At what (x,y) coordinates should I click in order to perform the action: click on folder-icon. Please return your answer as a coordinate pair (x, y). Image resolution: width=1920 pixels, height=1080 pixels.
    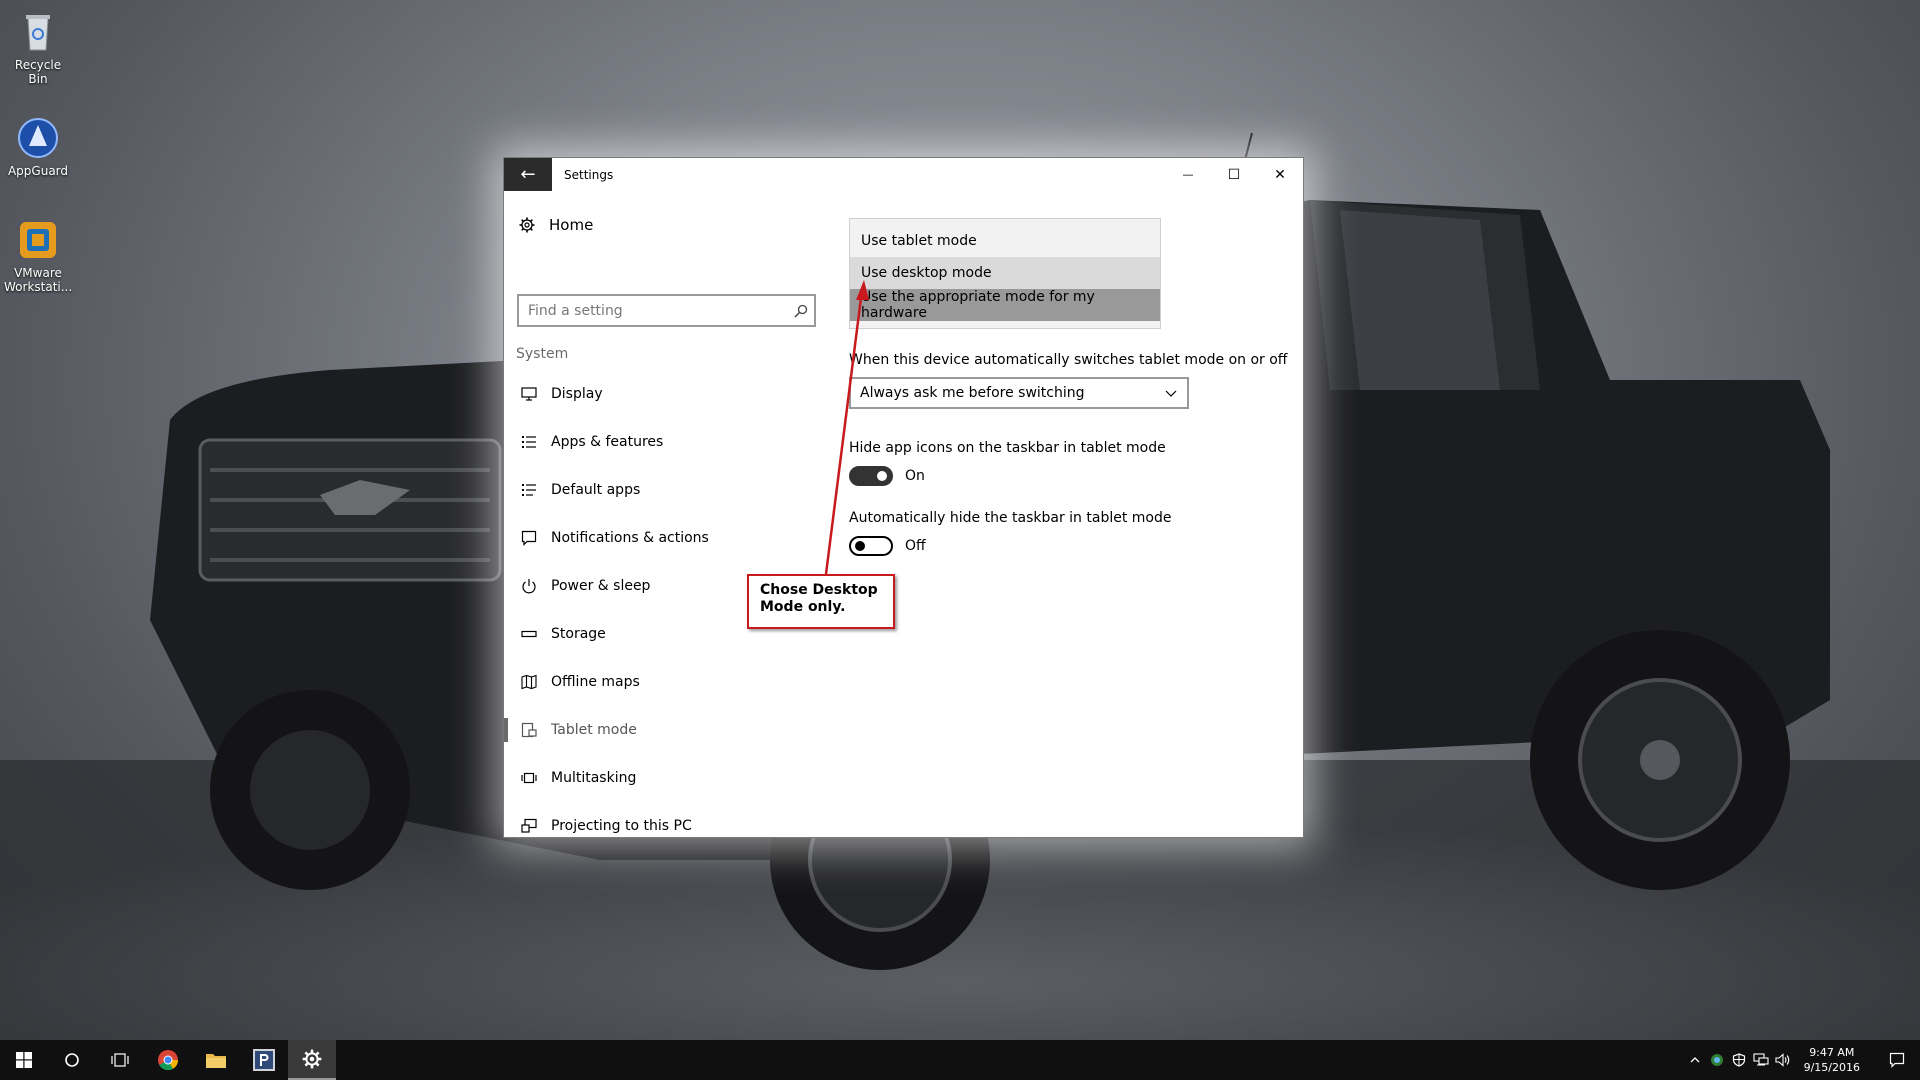
    Looking at the image, I should click on (216, 1061).